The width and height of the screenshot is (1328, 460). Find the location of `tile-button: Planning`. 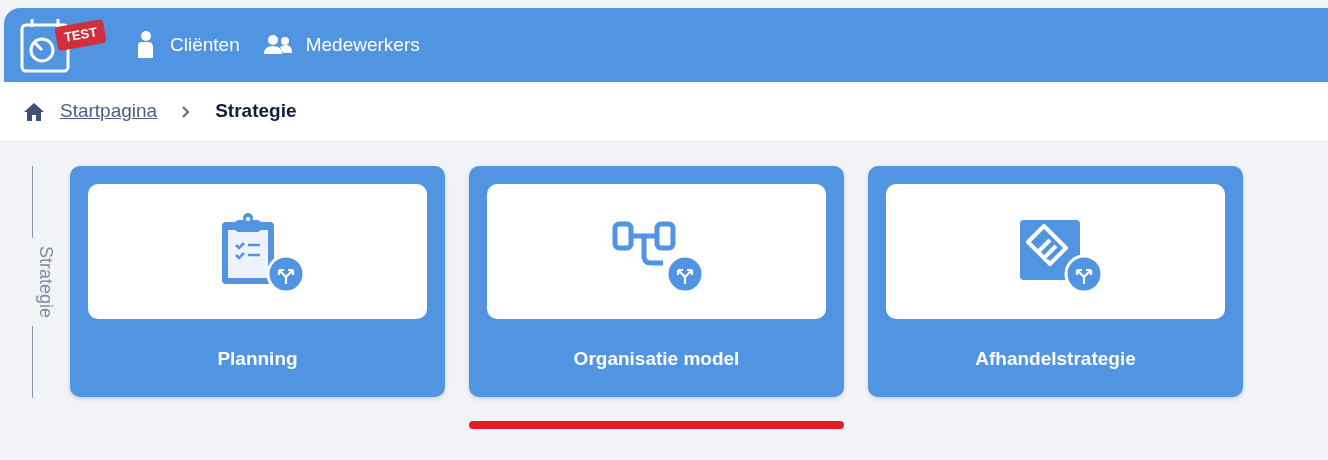

tile-button: Planning is located at coordinates (257, 281).